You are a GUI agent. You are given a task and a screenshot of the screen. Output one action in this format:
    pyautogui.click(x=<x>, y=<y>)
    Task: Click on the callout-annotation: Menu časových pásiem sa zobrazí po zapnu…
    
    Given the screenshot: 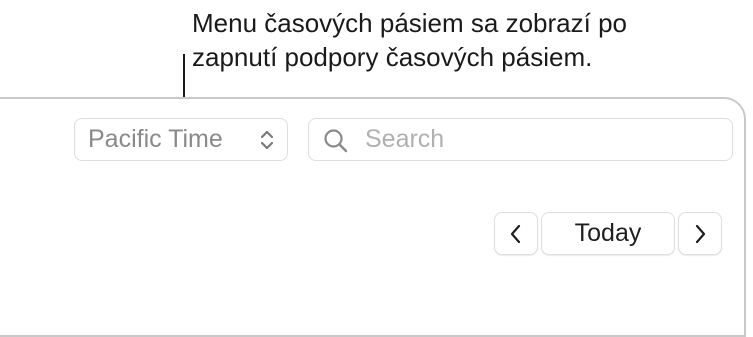 What is the action you would take?
    pyautogui.click(x=452, y=40)
    